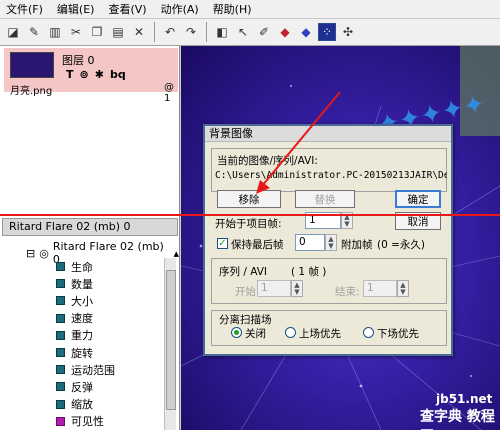  What do you see at coordinates (222, 243) in the screenshot?
I see `keep-last-checkbox: ✓` at bounding box center [222, 243].